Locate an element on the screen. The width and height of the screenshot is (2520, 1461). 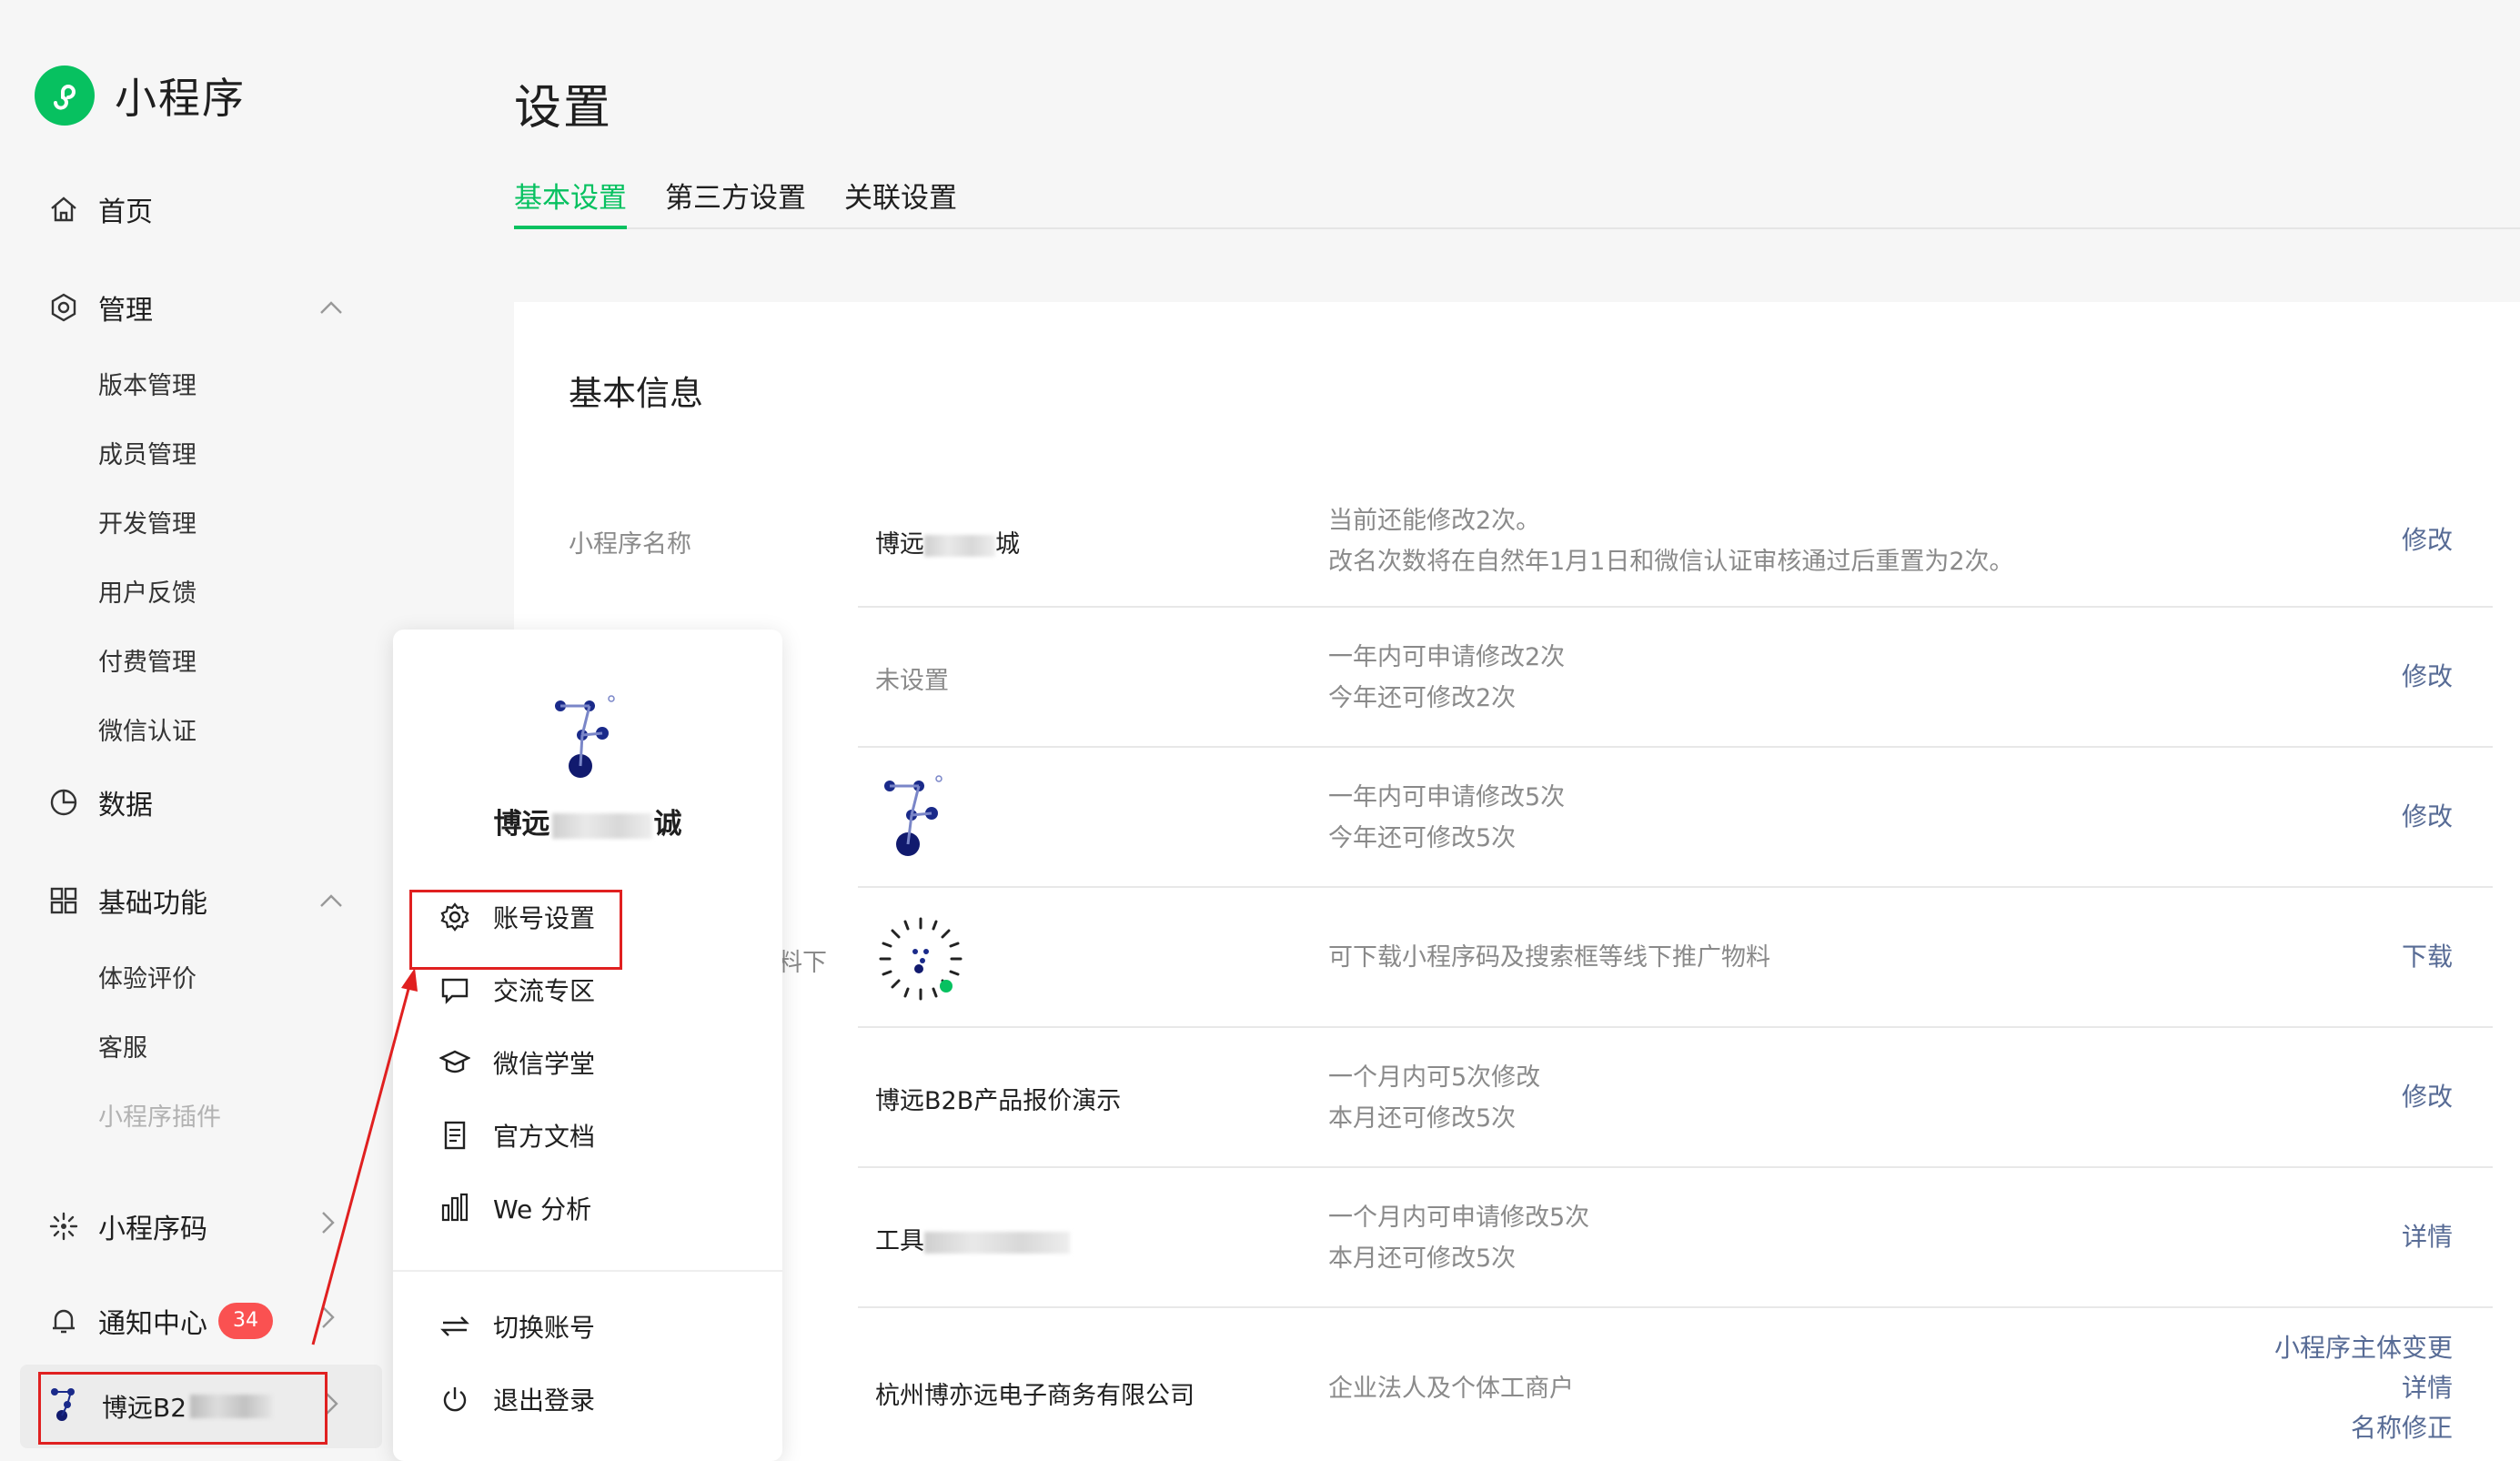
menu-label: We 分析 is located at coordinates (542, 1209).